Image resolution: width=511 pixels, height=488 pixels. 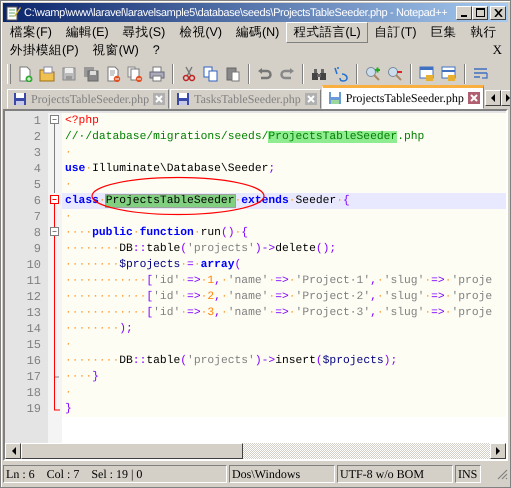 What do you see at coordinates (481, 74) in the screenshot?
I see `word-wrap-icon` at bounding box center [481, 74].